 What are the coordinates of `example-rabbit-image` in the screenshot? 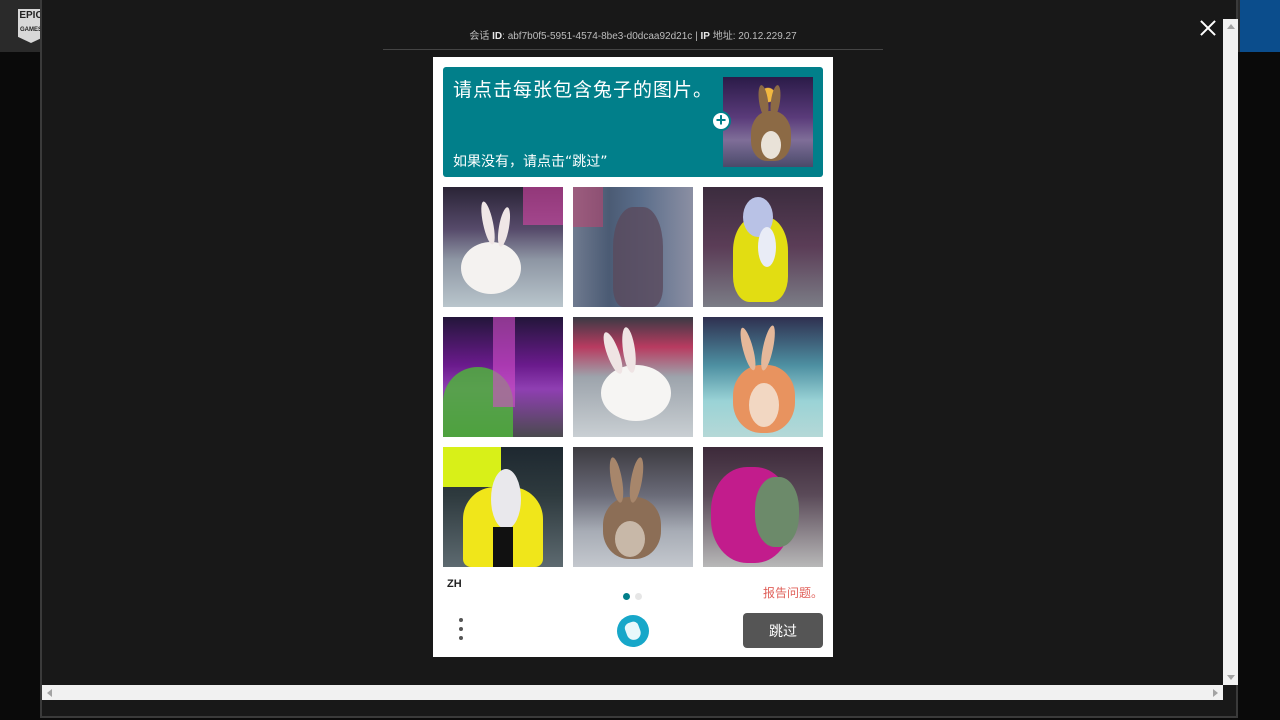 It's located at (768, 122).